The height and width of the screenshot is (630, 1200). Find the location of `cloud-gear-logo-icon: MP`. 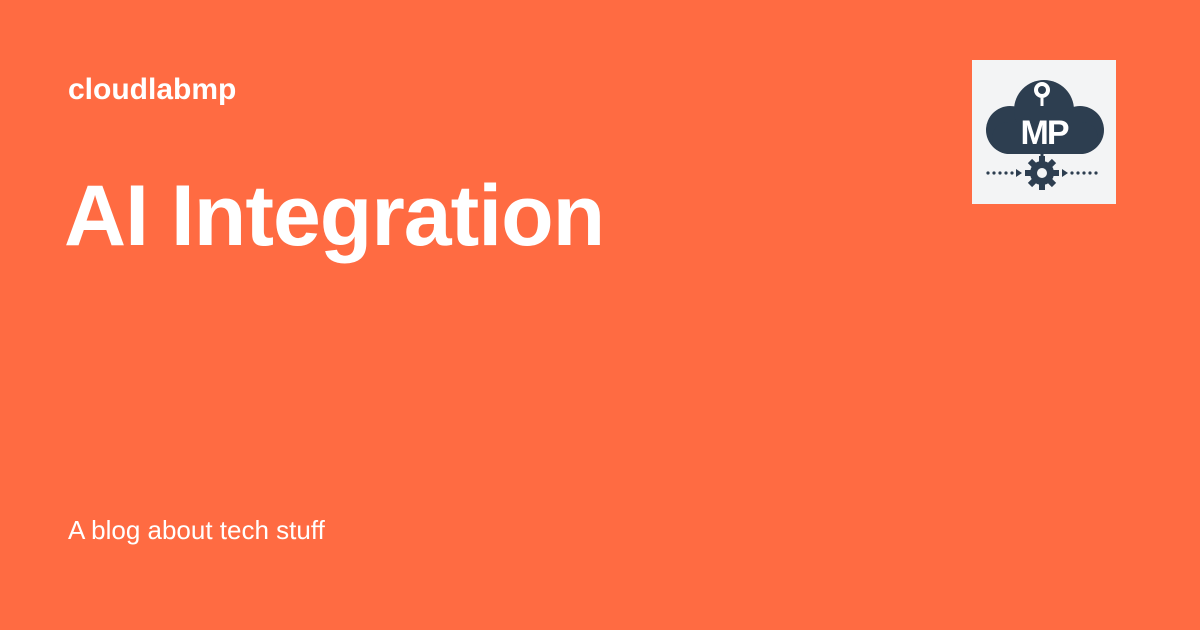

cloud-gear-logo-icon: MP is located at coordinates (1044, 132).